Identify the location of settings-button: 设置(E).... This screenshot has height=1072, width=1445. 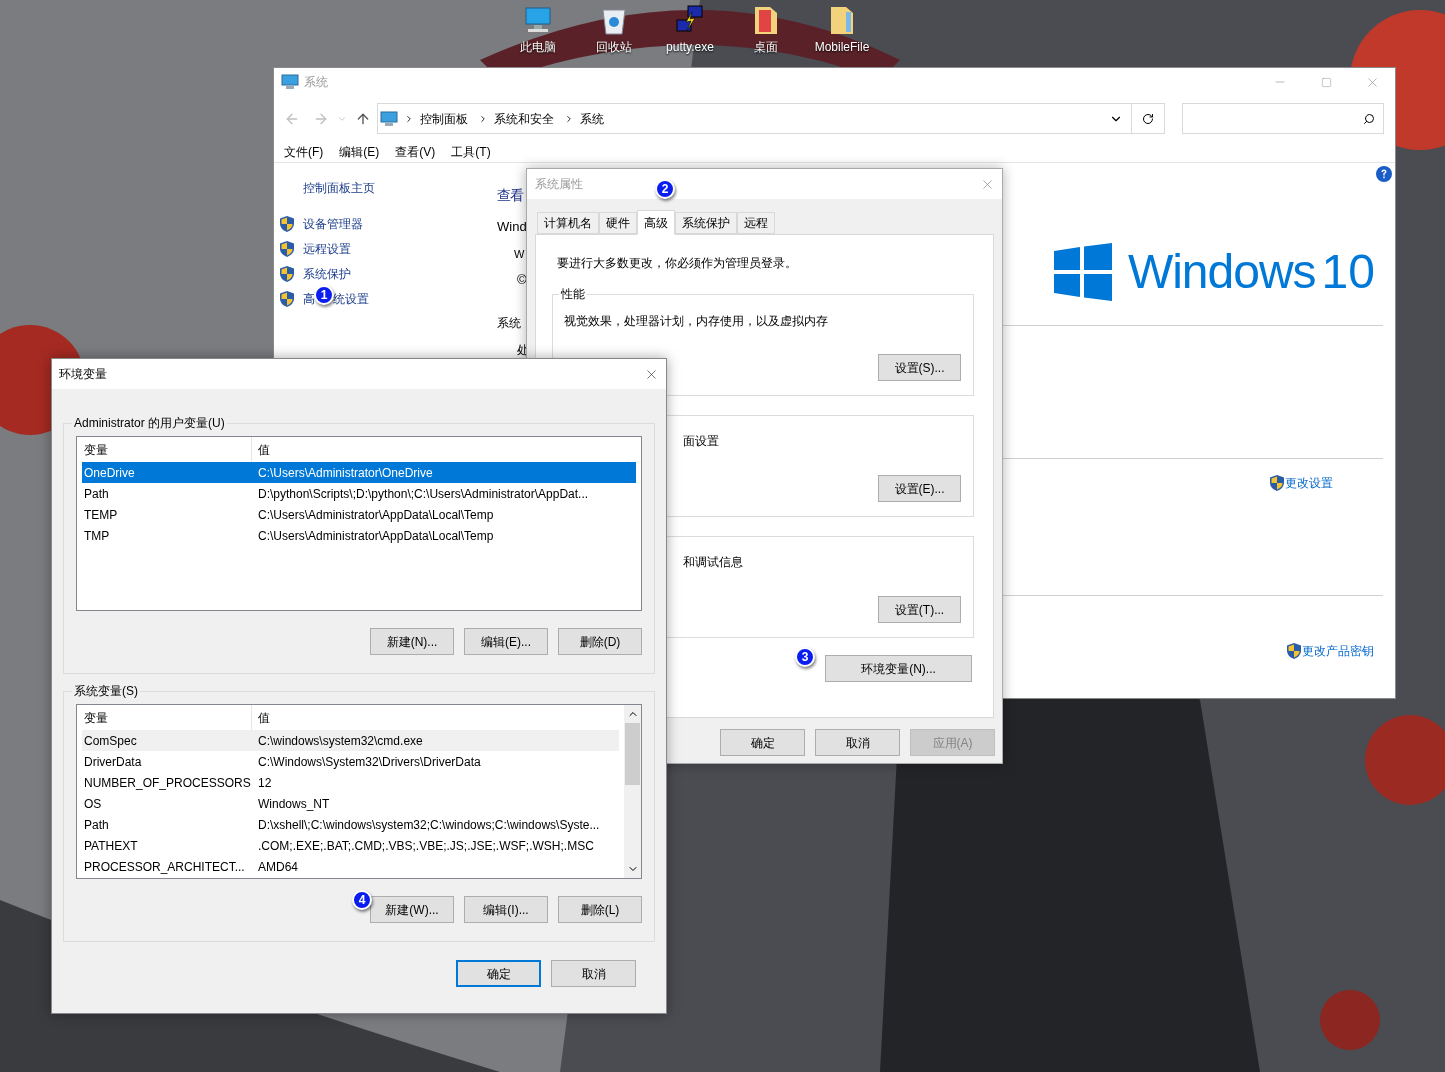
(919, 488).